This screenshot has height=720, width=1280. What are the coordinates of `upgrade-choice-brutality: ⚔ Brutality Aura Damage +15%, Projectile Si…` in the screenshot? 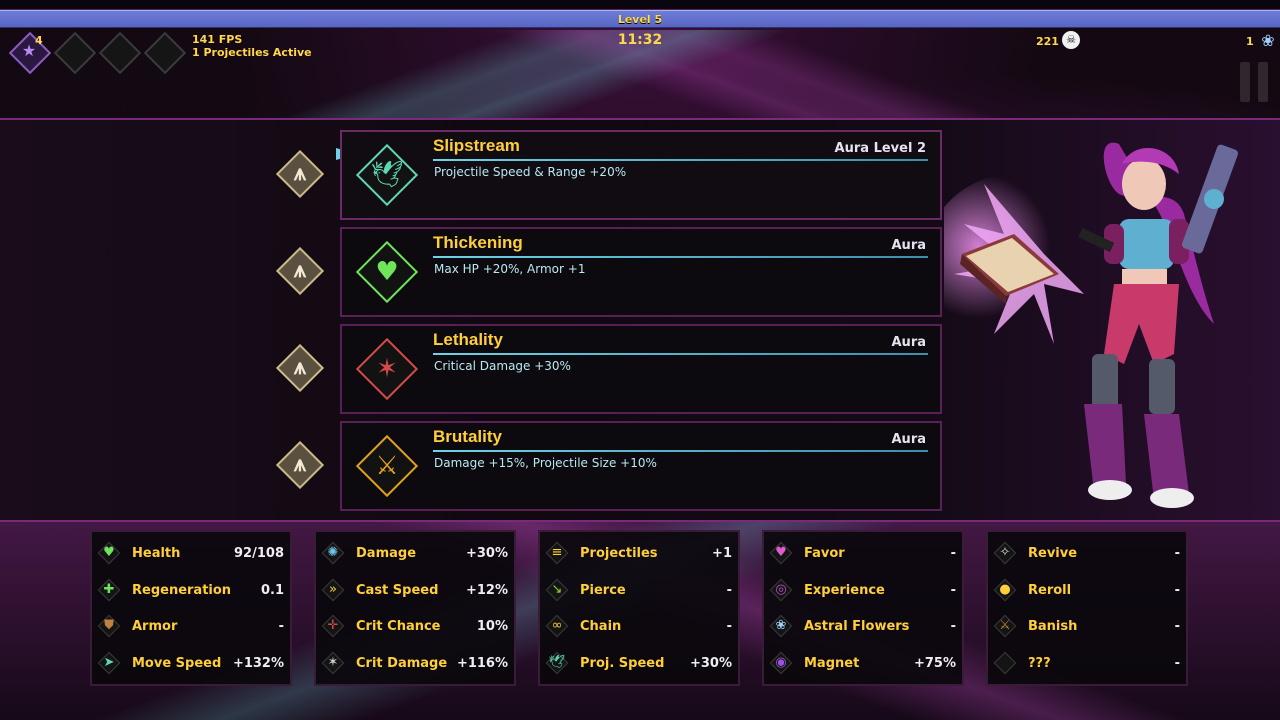 It's located at (641, 466).